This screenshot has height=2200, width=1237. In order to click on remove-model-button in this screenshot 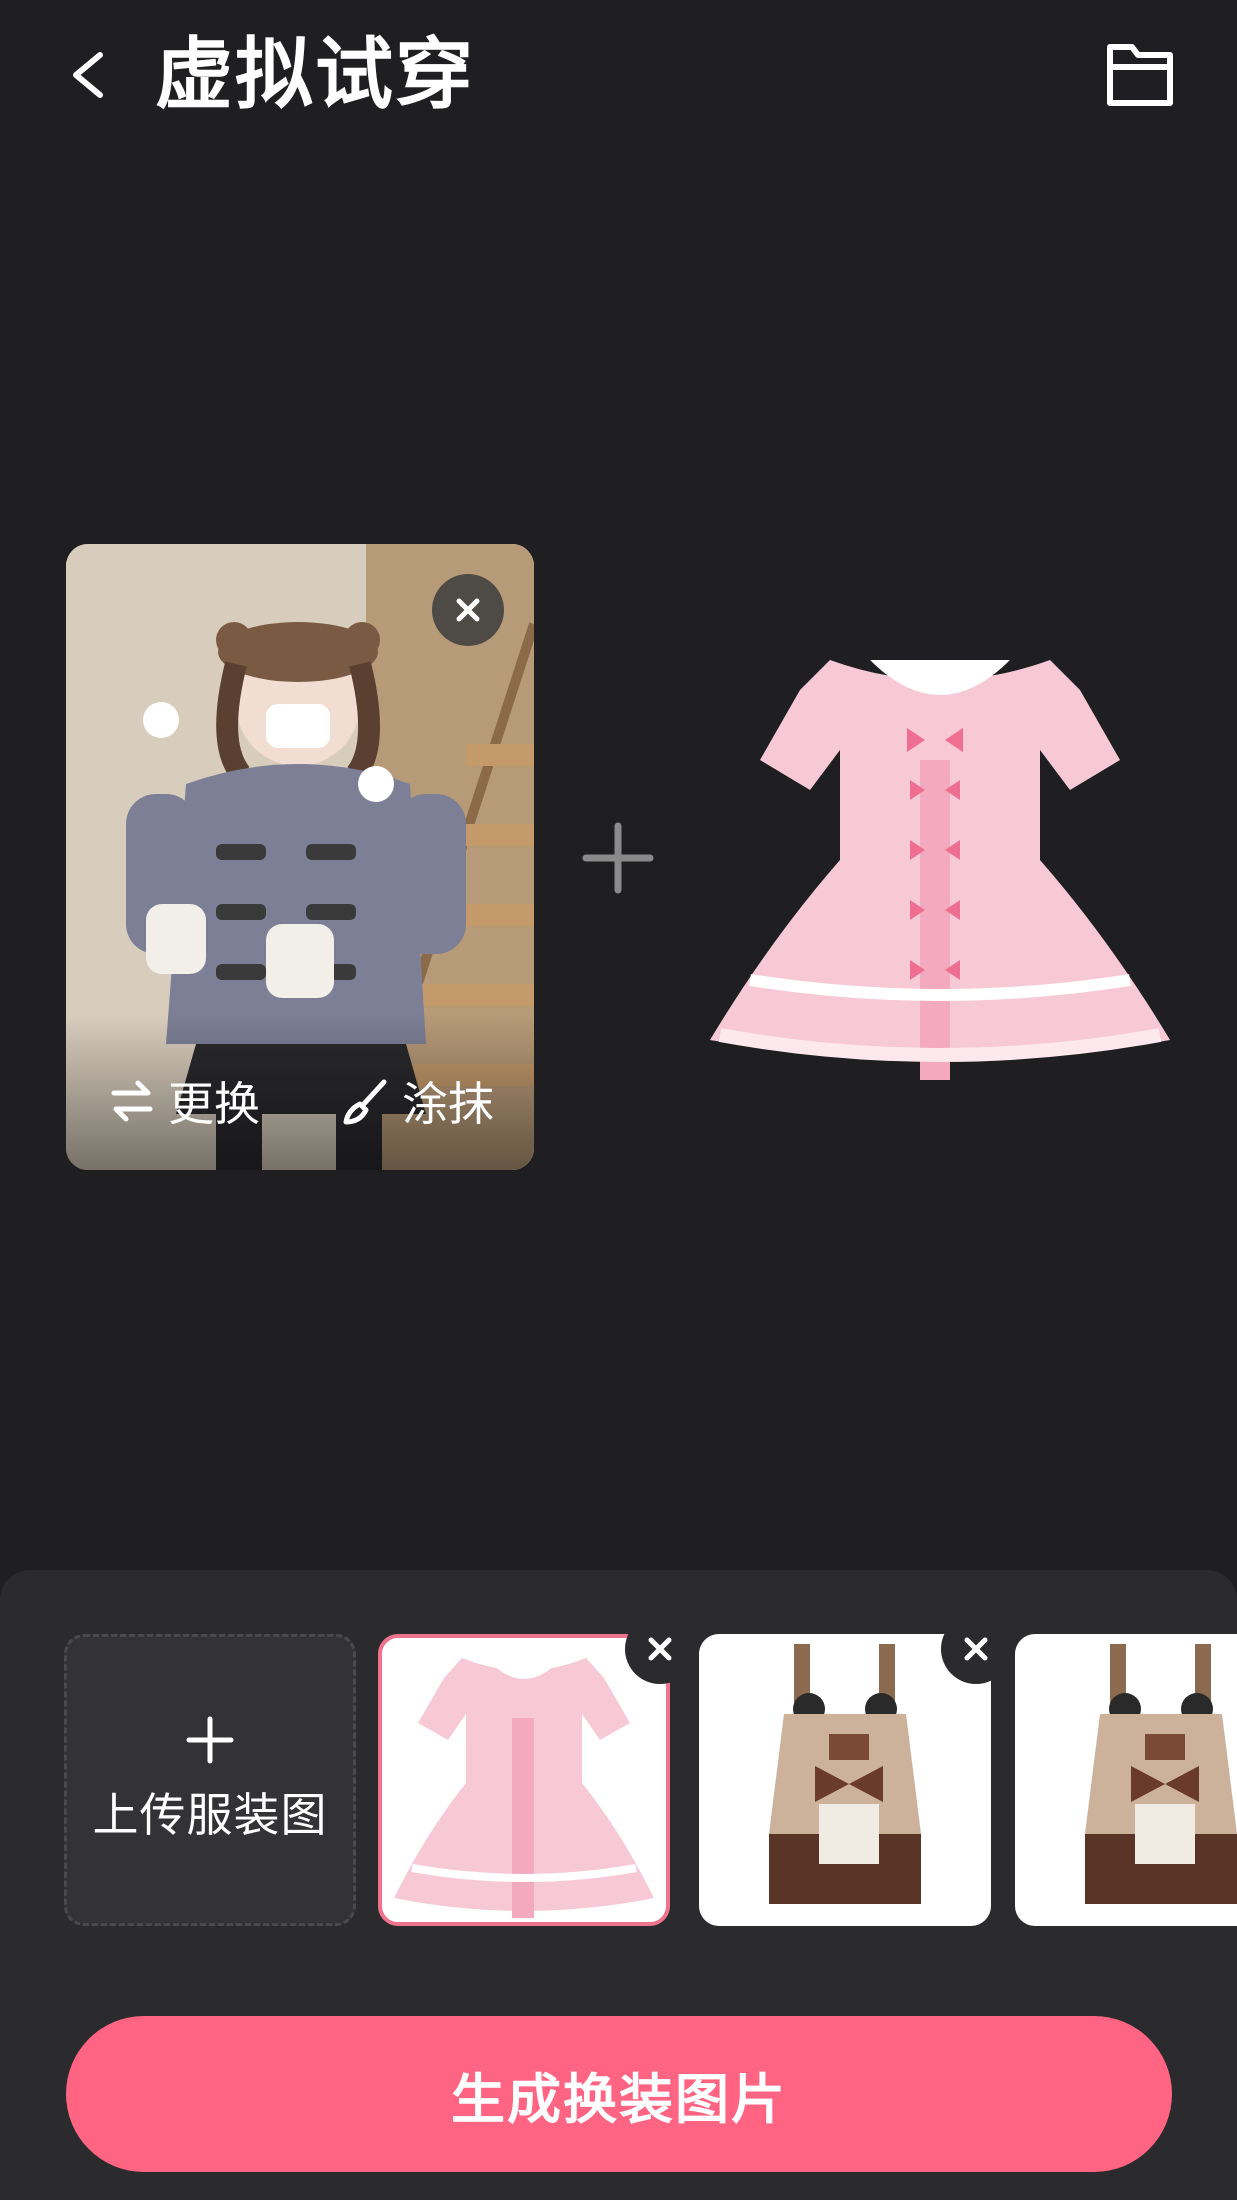, I will do `click(468, 610)`.